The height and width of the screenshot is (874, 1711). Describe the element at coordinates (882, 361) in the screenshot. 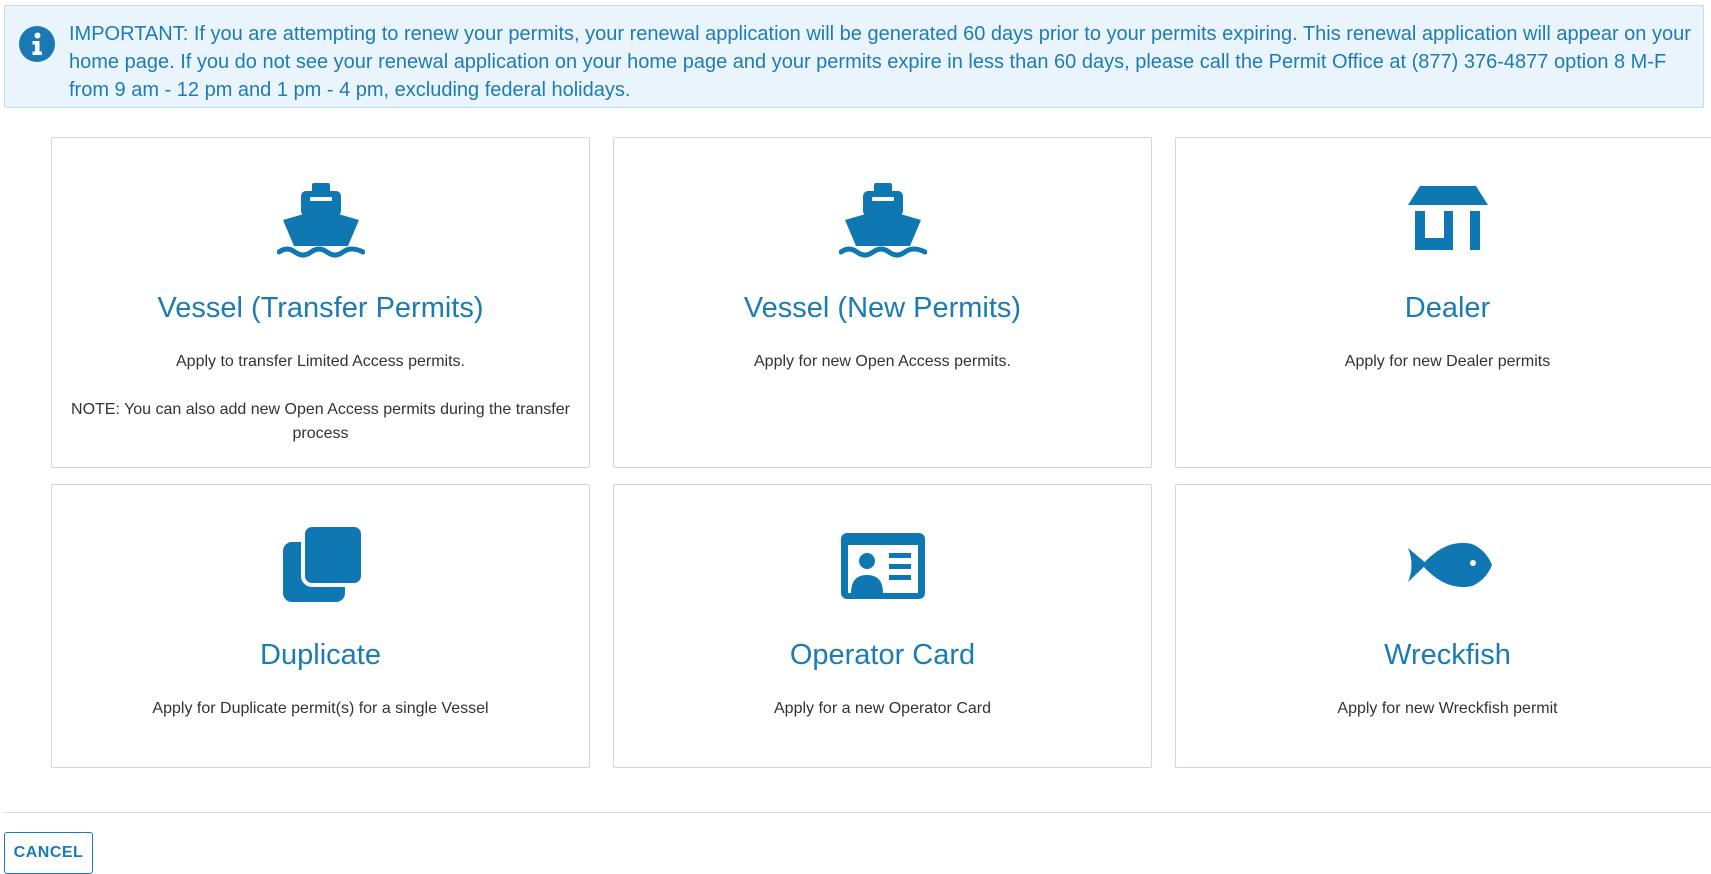

I see `card-description: Apply for new Open Access permits.` at that location.